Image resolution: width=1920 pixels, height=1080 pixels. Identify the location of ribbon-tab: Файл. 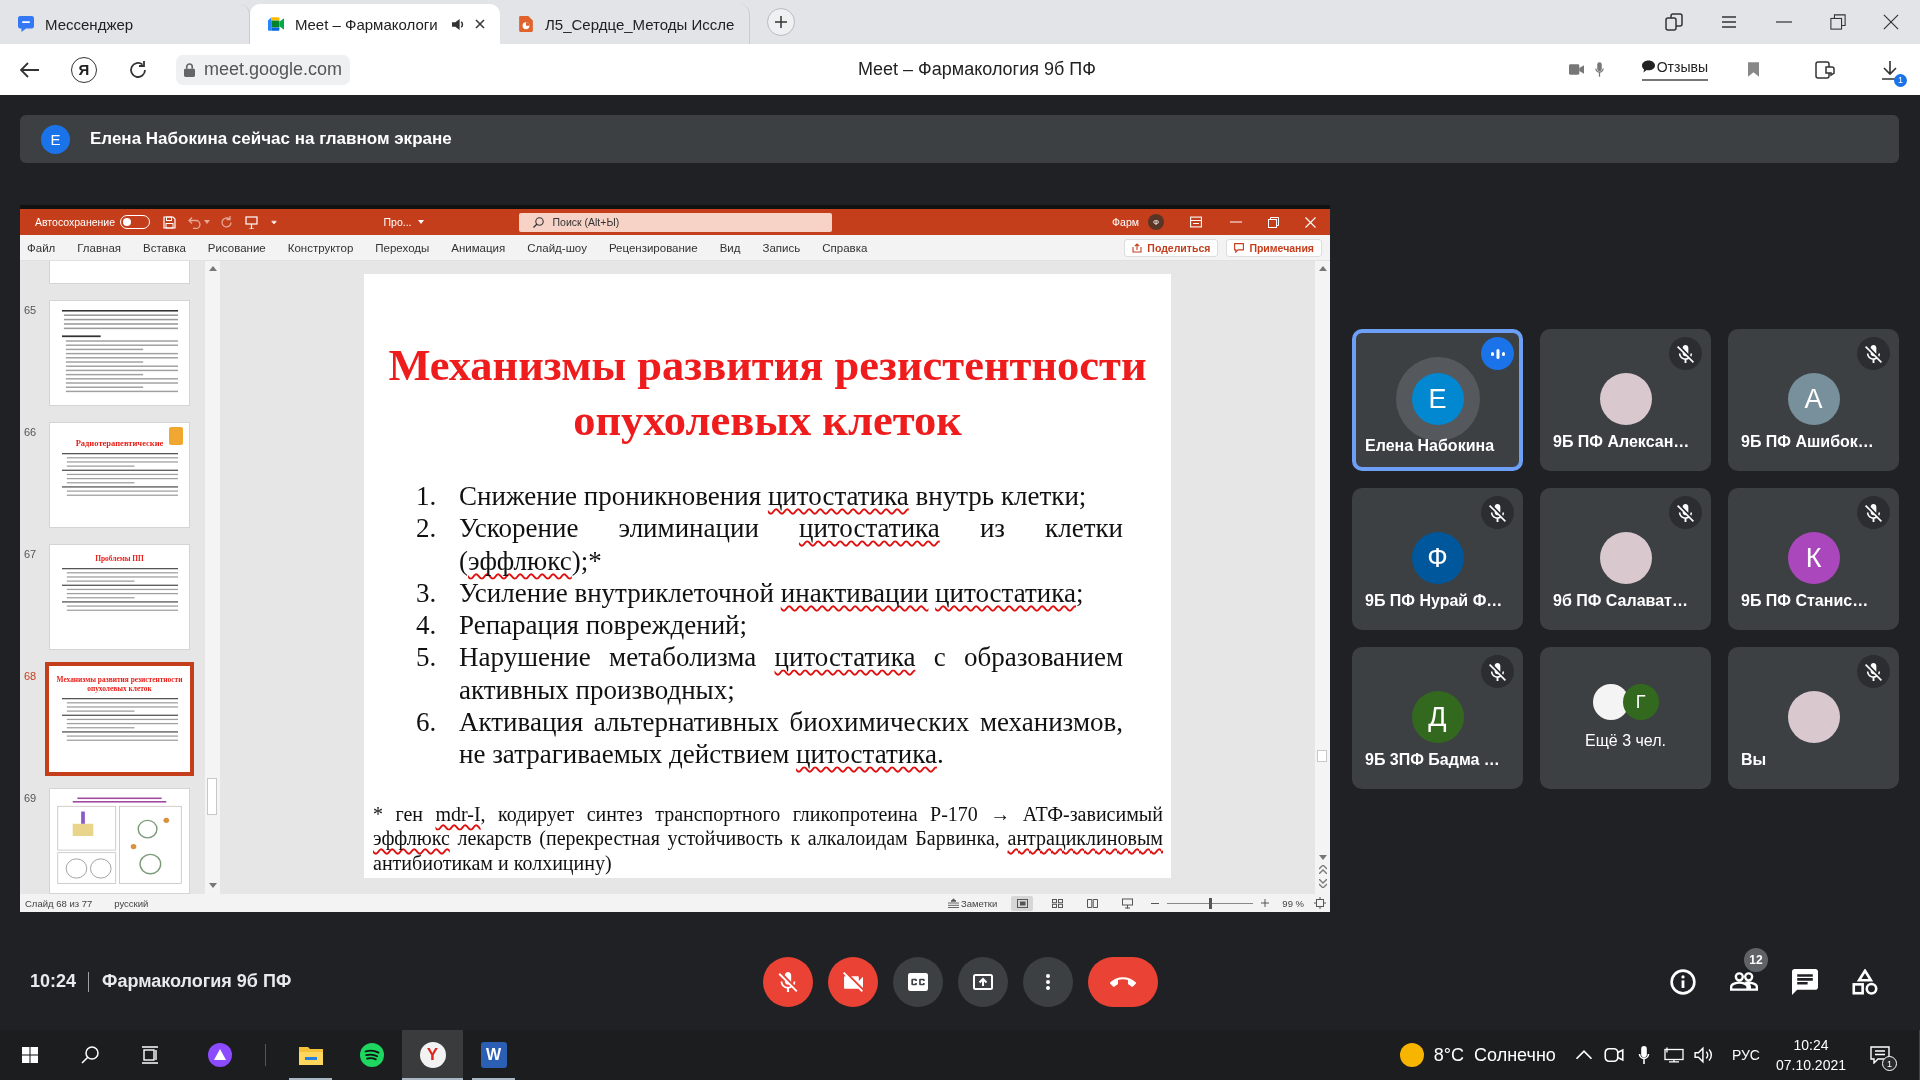
(41, 247).